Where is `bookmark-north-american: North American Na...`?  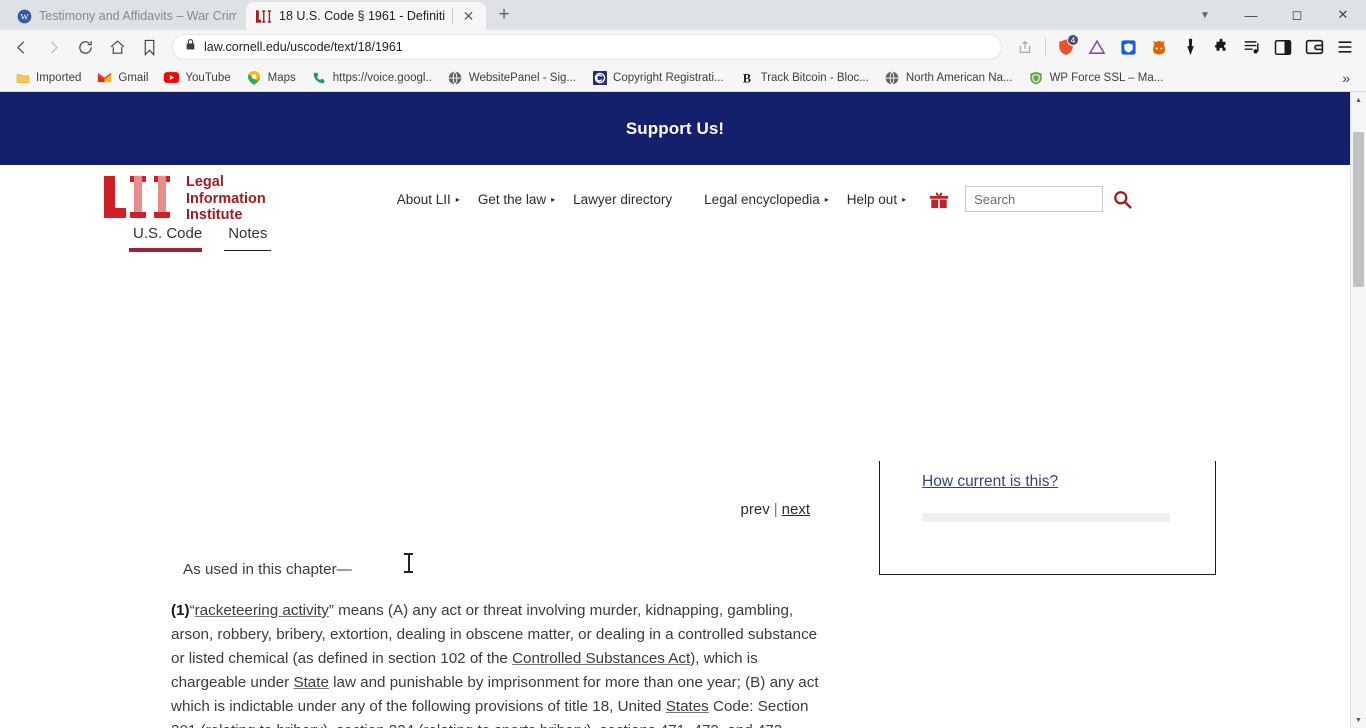
bookmark-north-american: North American Na... is located at coordinates (949, 77).